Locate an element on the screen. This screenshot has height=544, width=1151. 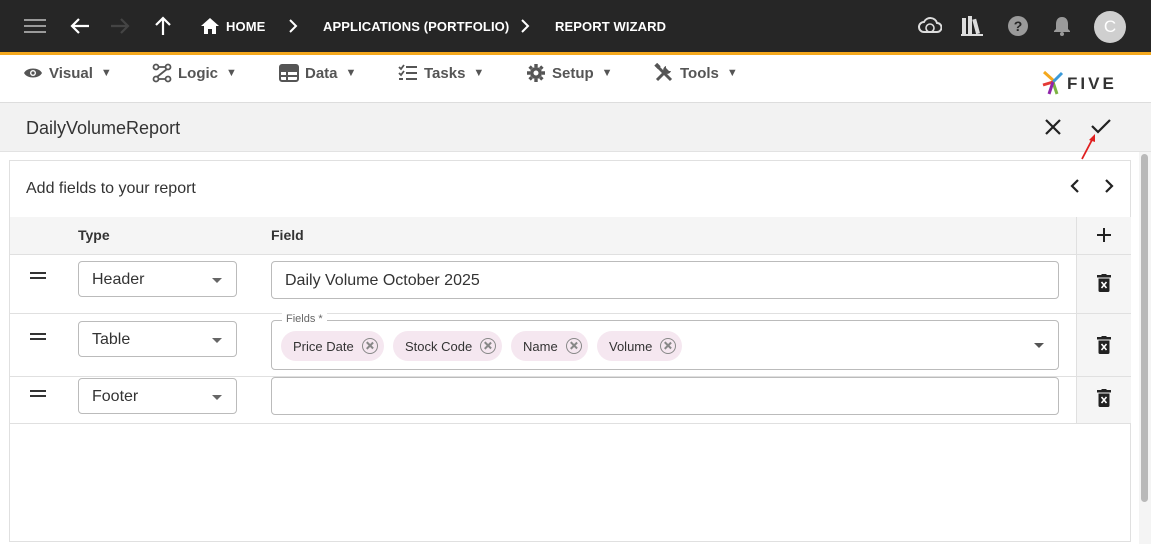
type-select-value: Header is located at coordinates (118, 279).